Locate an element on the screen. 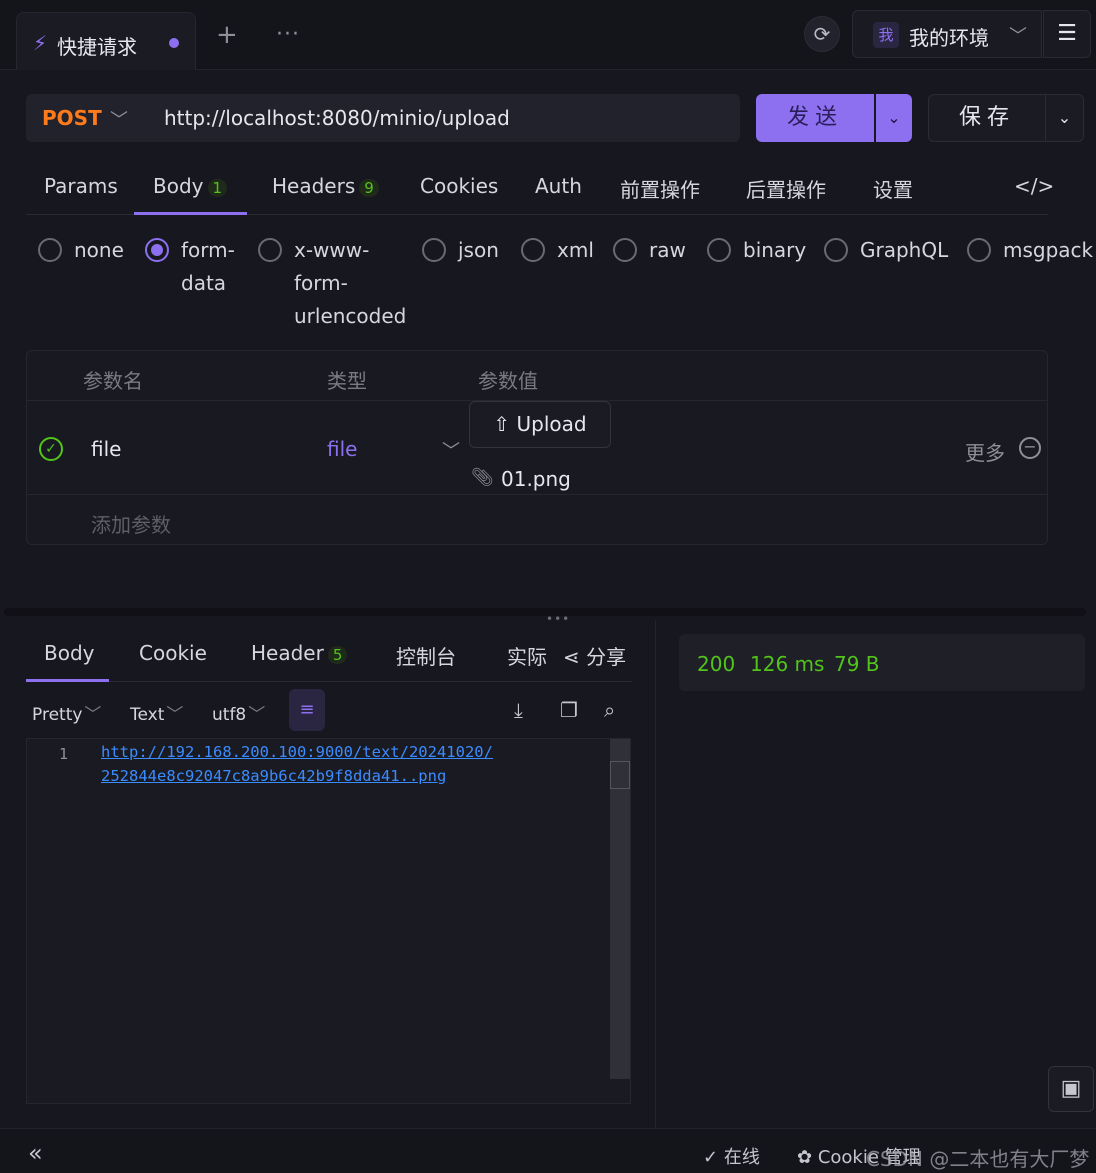  lightning-icon: ⚡ is located at coordinates (40, 43).